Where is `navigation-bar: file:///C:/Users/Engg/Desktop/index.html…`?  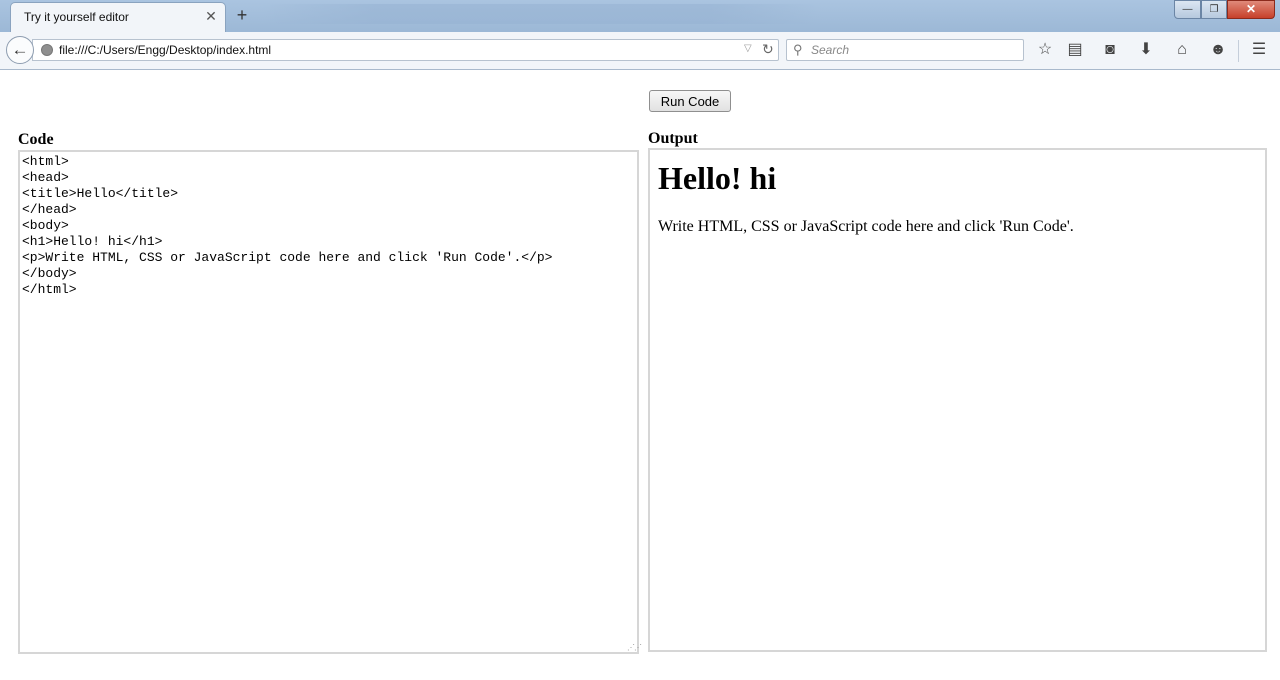
navigation-bar: file:///C:/Users/Engg/Desktop/index.html… is located at coordinates (640, 51).